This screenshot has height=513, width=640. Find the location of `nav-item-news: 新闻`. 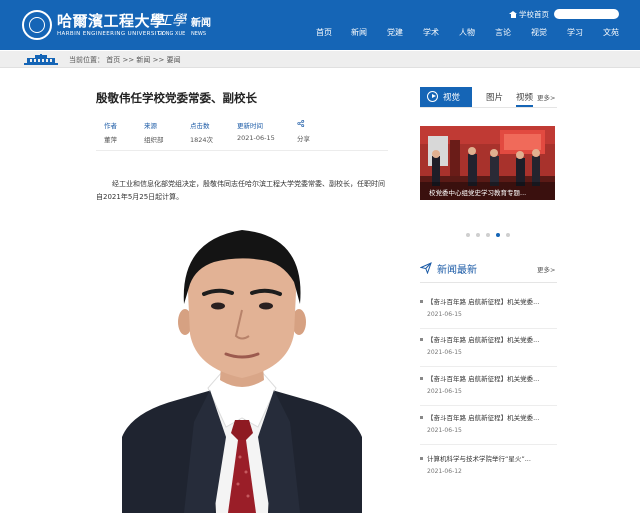

nav-item-news: 新闻 is located at coordinates (359, 32).